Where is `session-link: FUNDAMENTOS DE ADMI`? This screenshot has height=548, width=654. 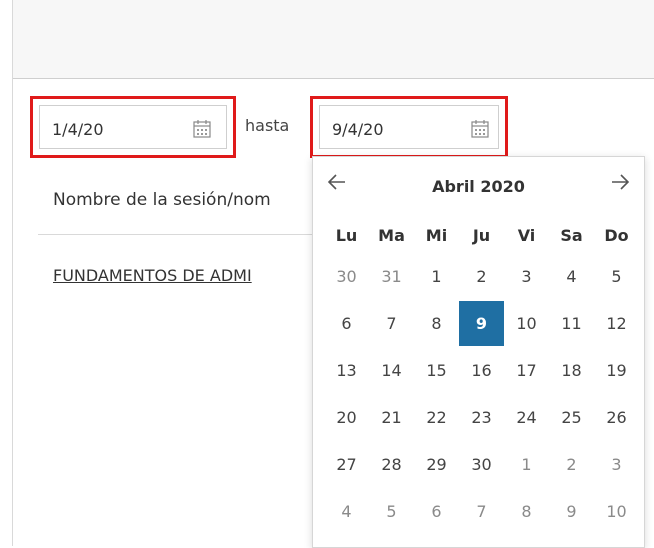
session-link: FUNDAMENTOS DE ADMI is located at coordinates (183, 275).